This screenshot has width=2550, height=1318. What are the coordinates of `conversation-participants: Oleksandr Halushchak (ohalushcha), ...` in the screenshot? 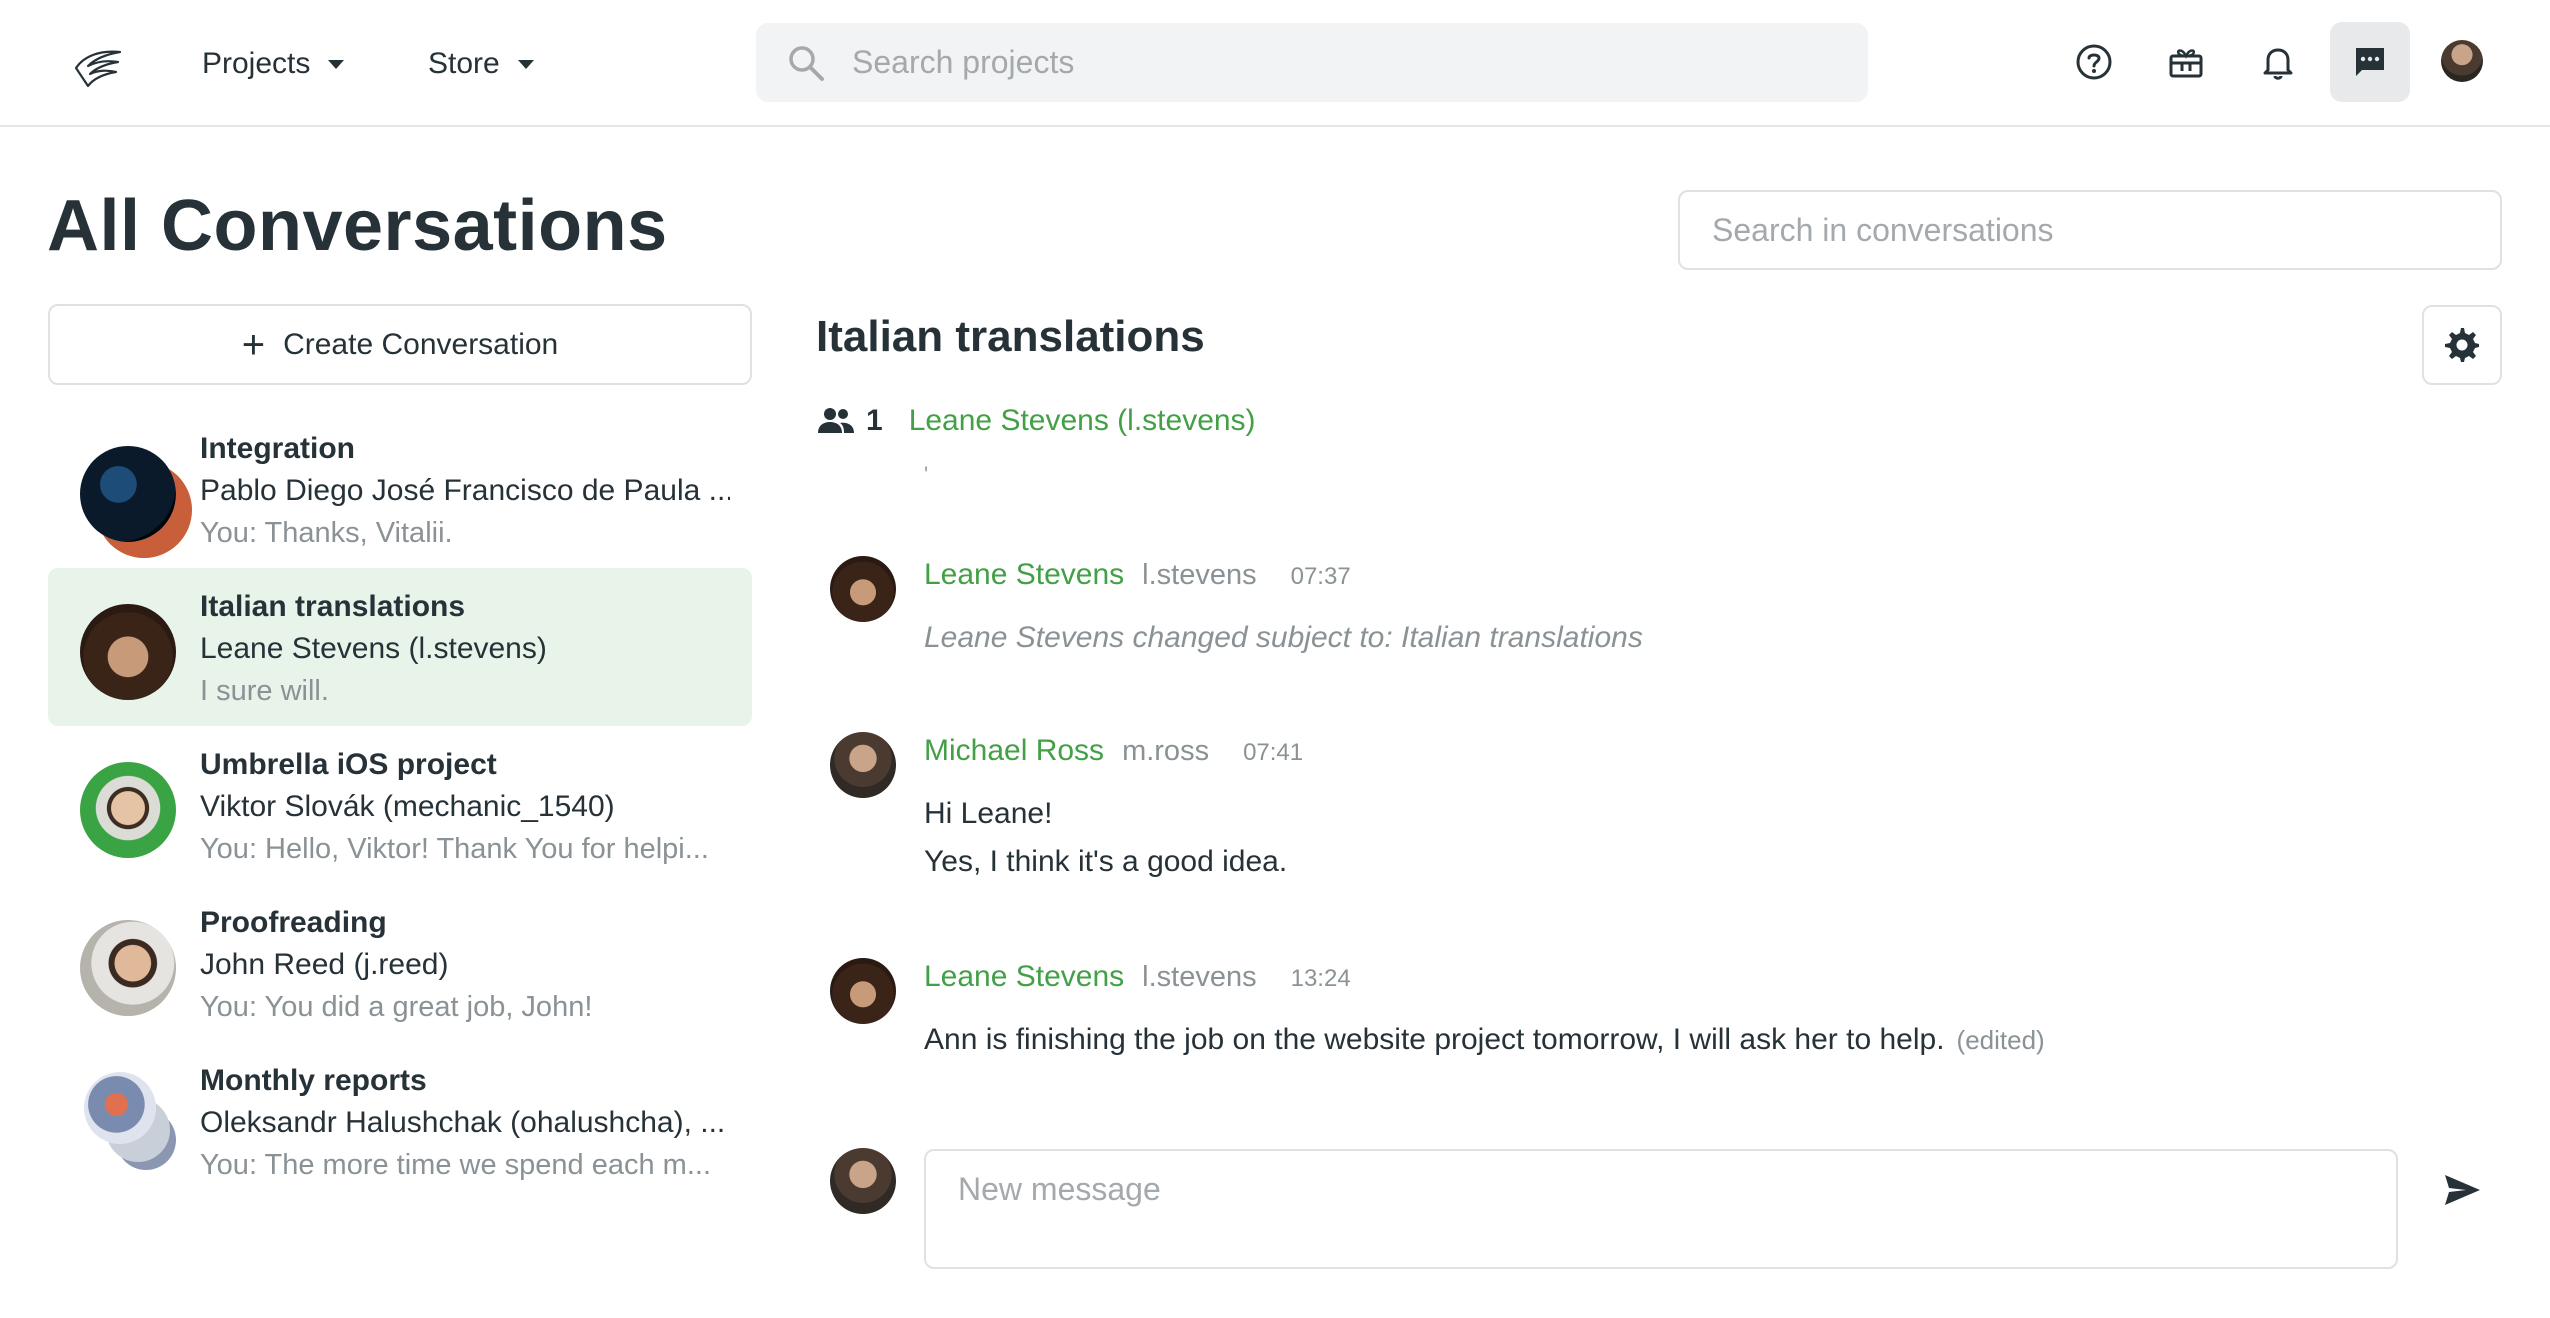 It's located at (463, 1122).